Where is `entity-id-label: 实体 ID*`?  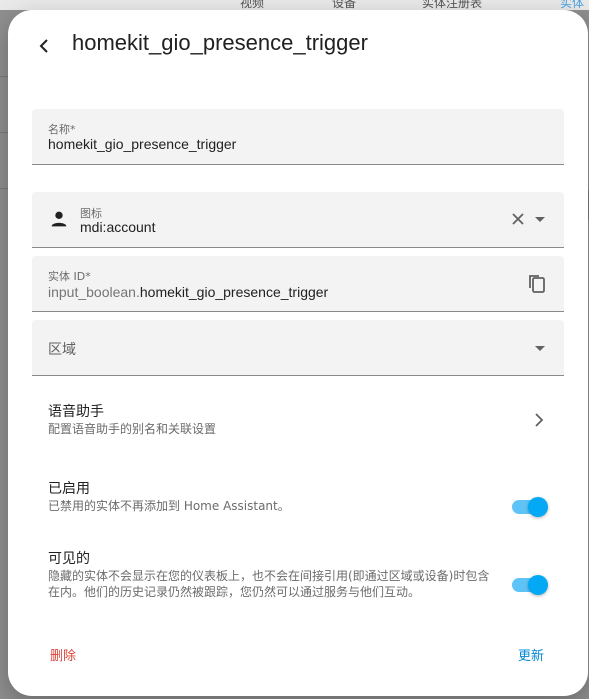
entity-id-label: 实体 ID* is located at coordinates (69, 276).